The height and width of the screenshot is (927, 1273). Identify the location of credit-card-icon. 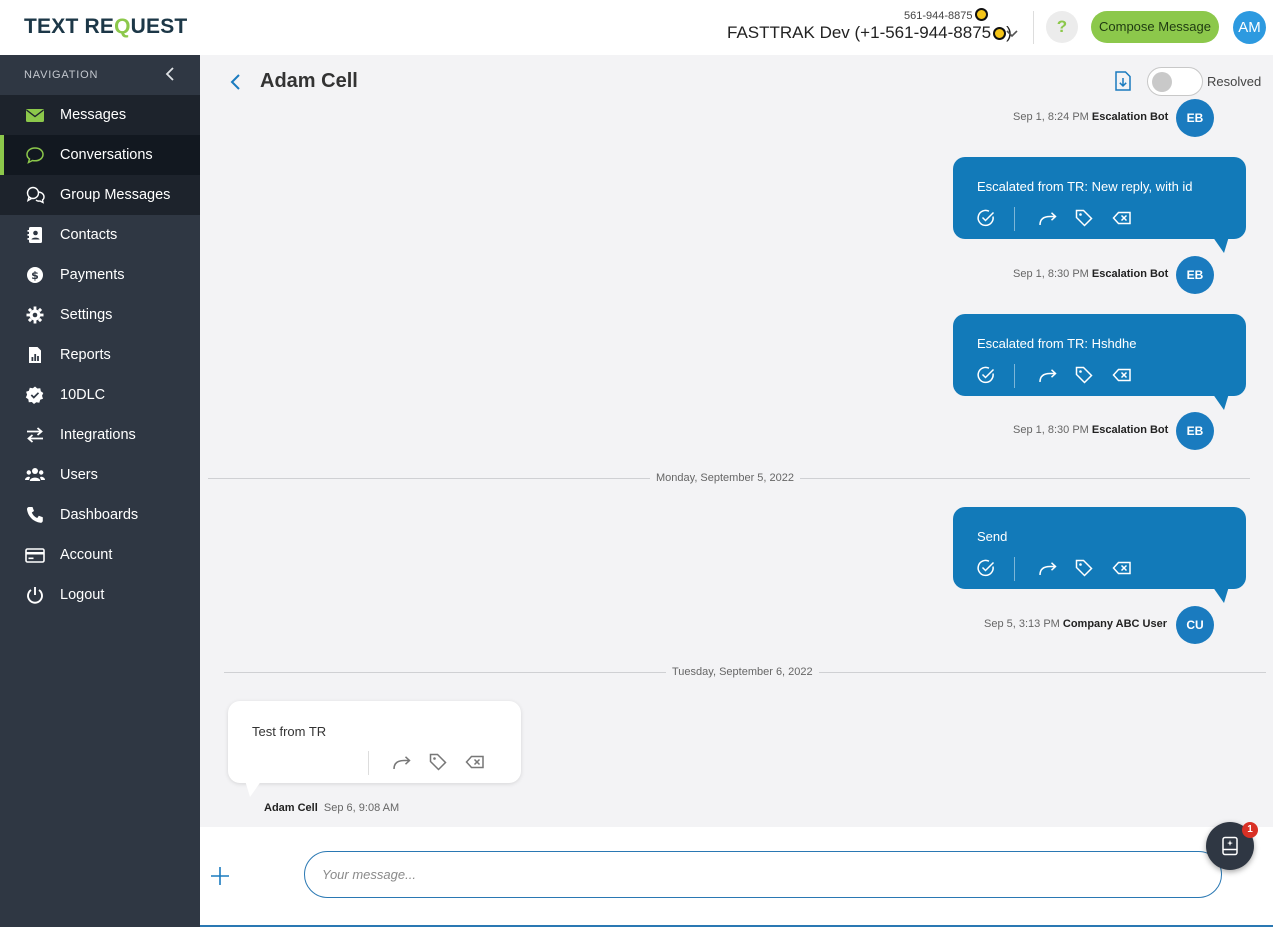
(35, 555).